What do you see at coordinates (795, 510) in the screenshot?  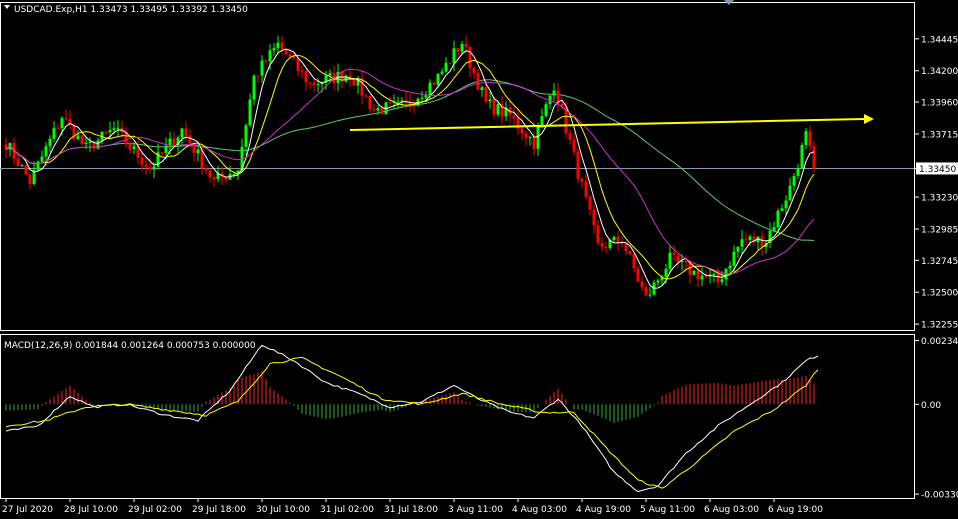 I see `time-tick-label: 6 Aug 19:00` at bounding box center [795, 510].